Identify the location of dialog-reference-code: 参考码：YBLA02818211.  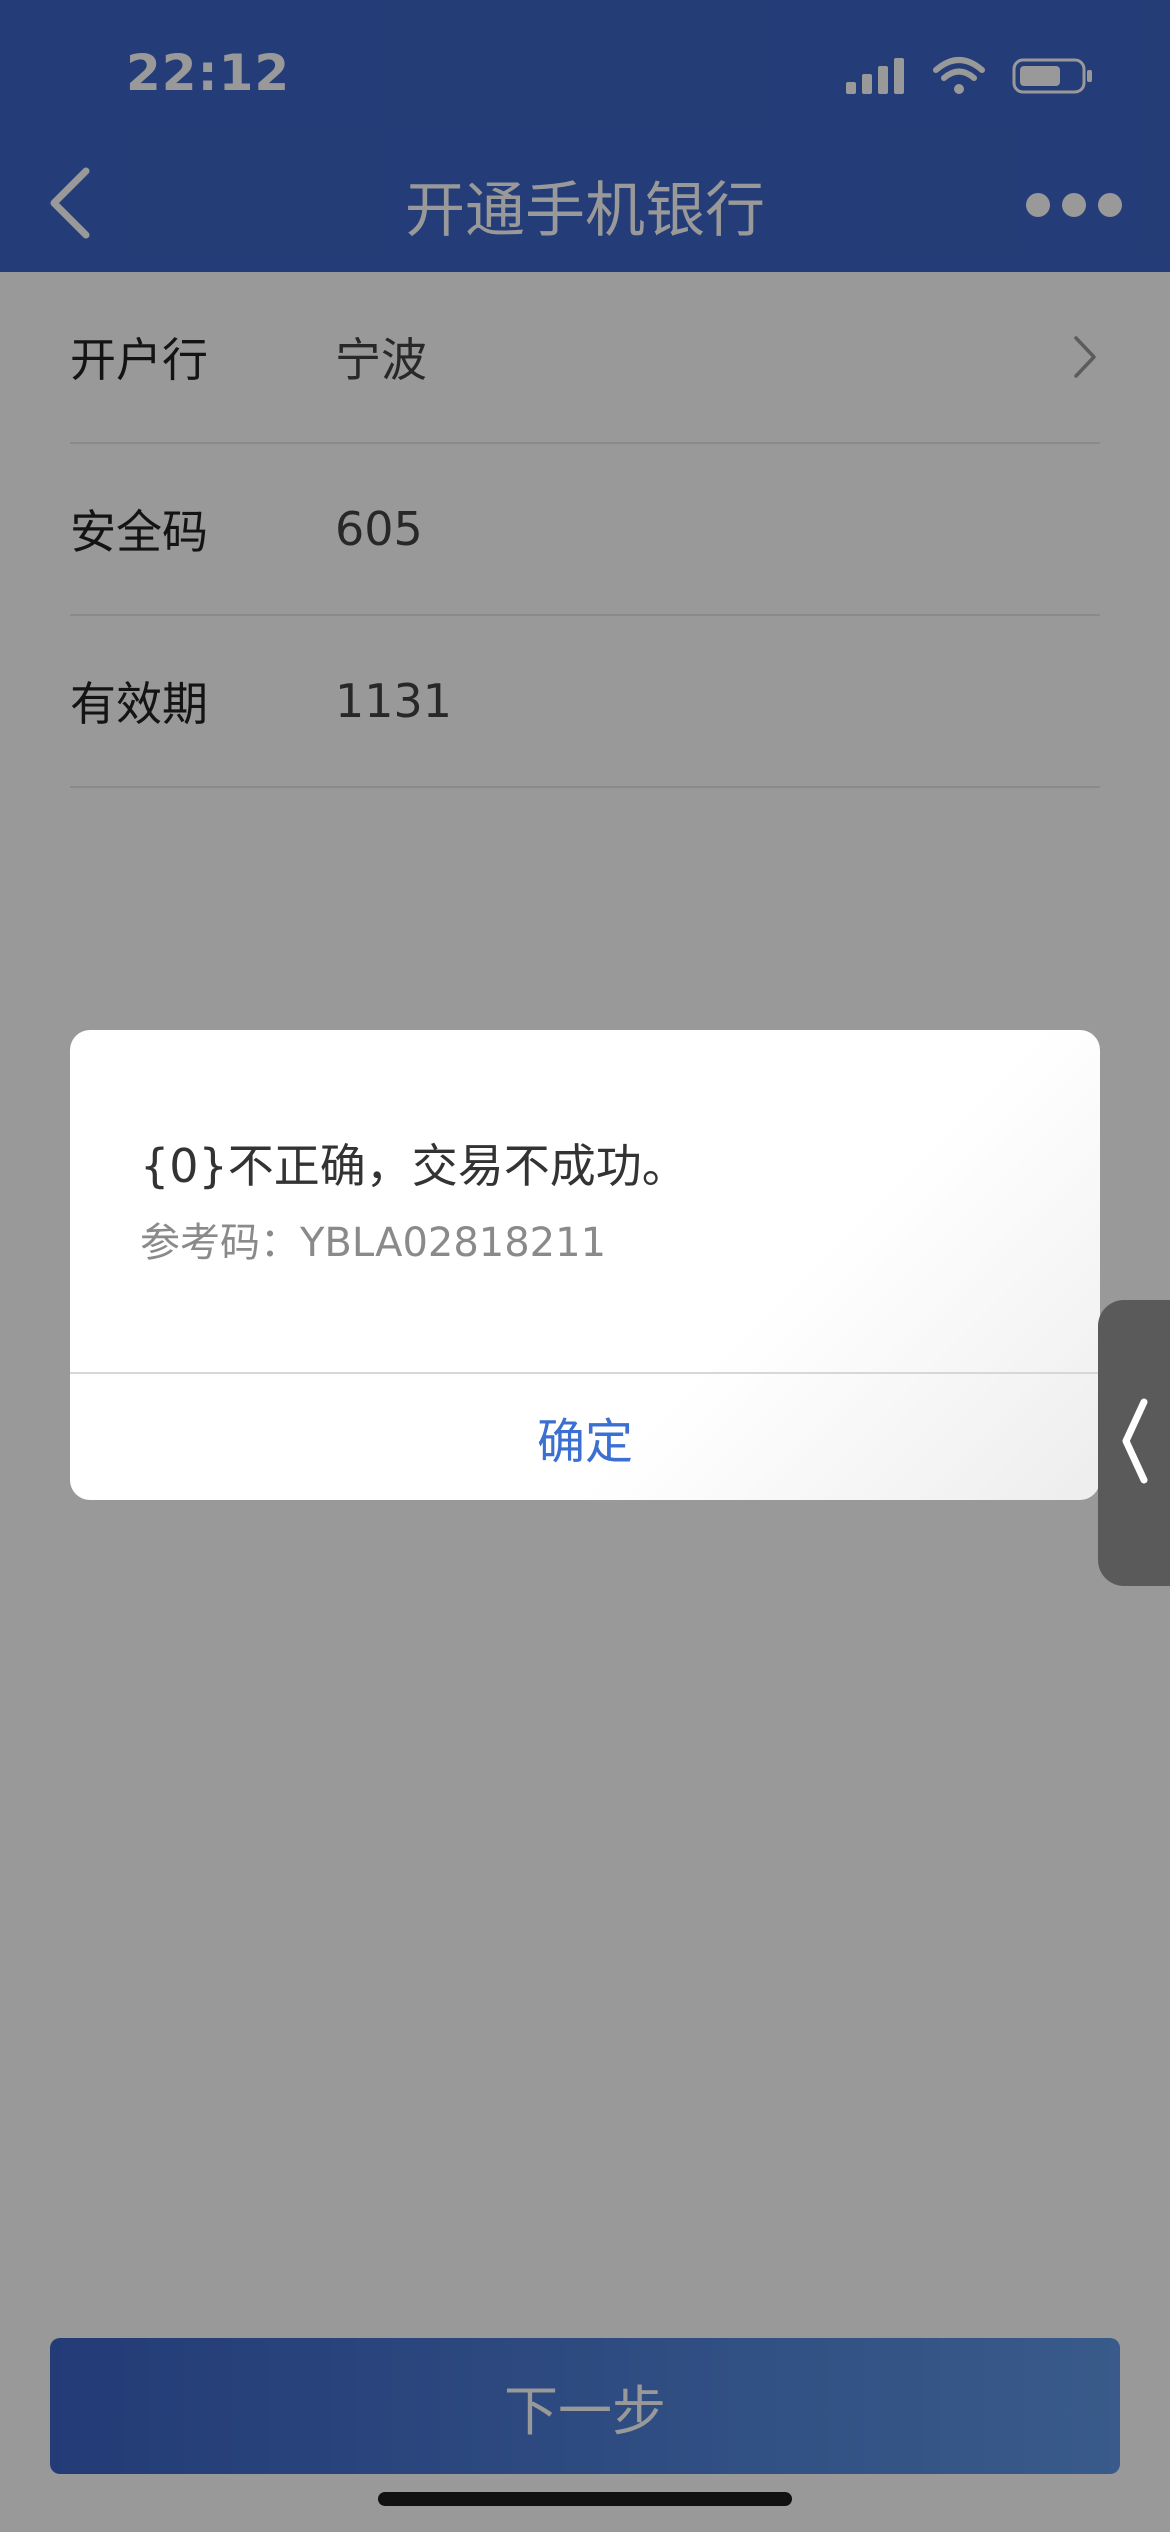
(373, 1243).